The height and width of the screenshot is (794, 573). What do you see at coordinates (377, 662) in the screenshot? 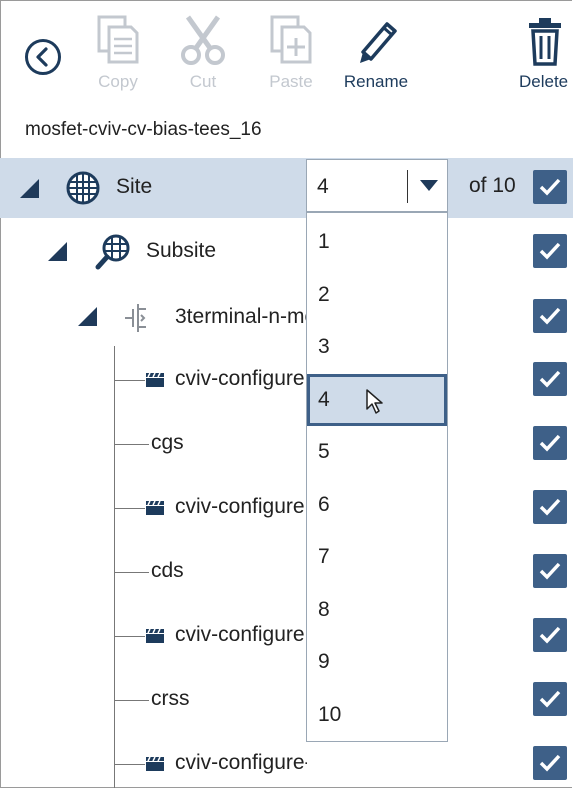
I see `site-option: 9` at bounding box center [377, 662].